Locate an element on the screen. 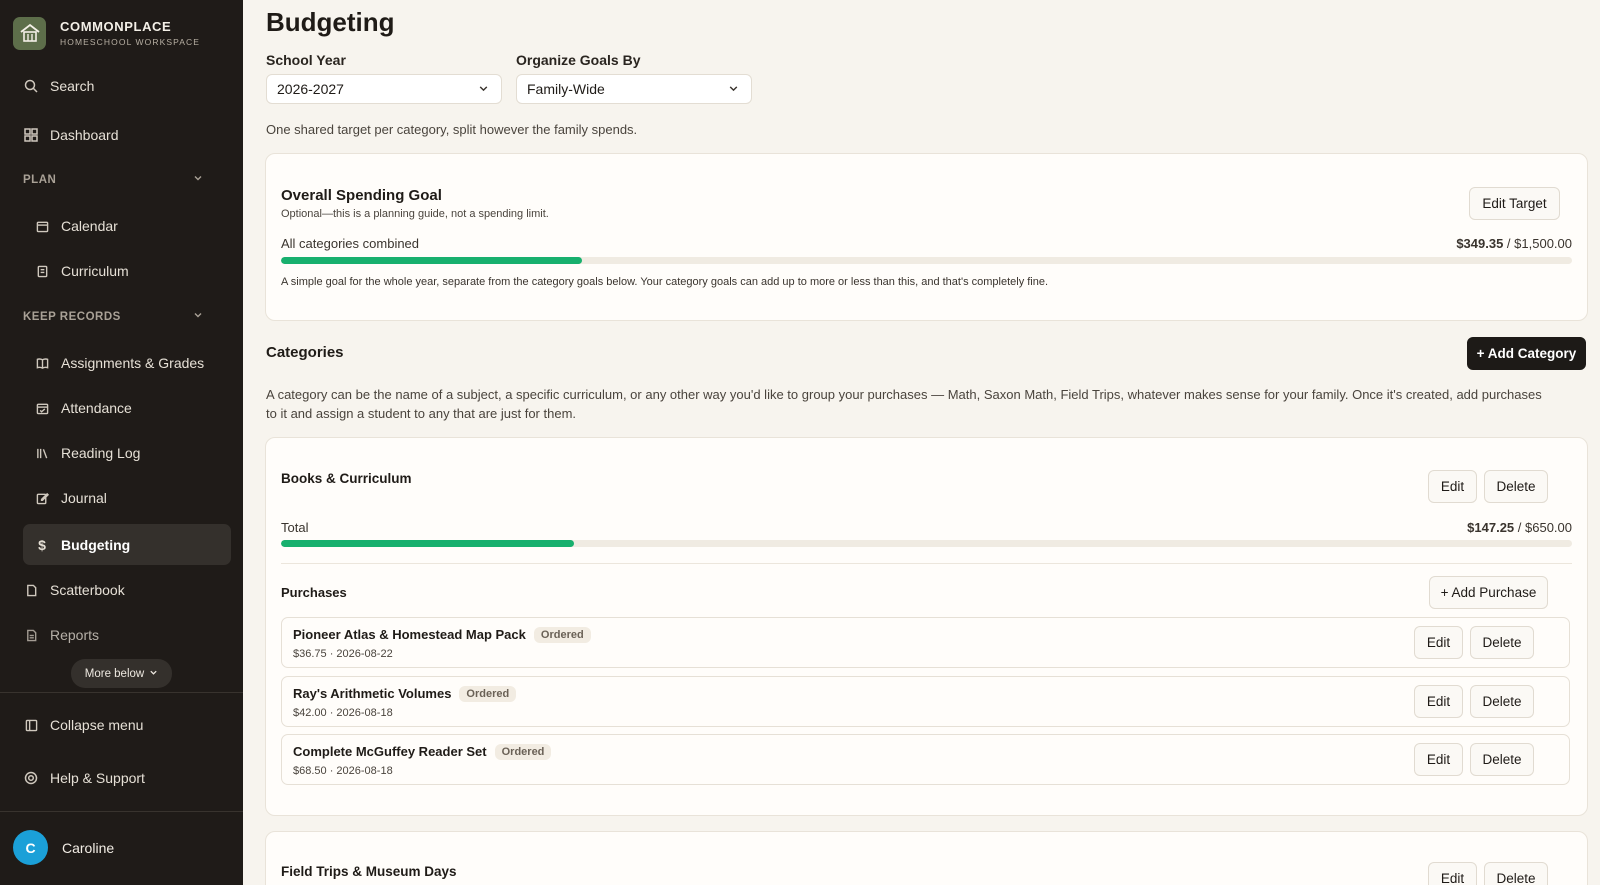  sidebar-item-calendar: Calendar is located at coordinates (132, 226).